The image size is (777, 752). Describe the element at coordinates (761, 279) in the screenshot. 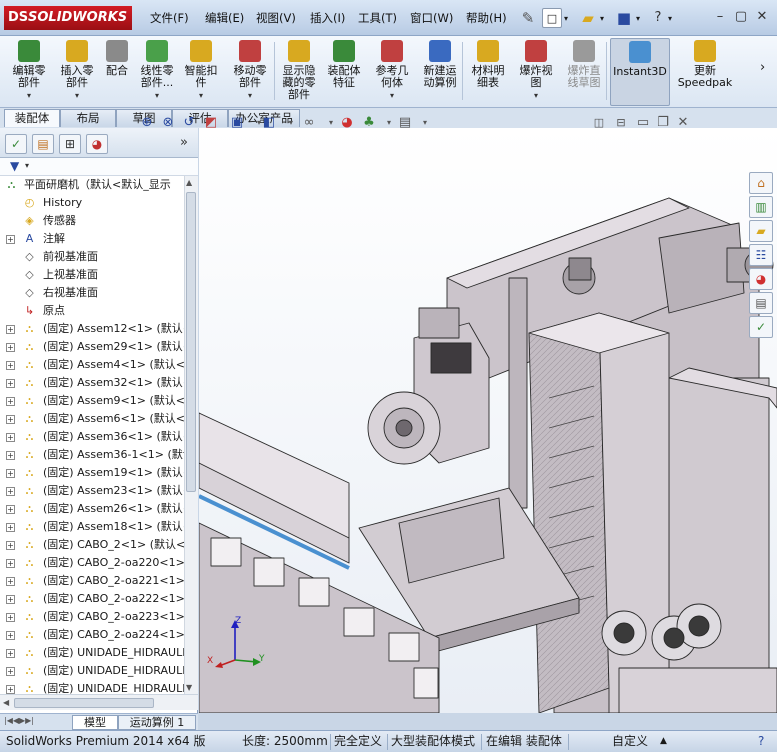

I see `appearances-scenes-icon: ◕` at that location.